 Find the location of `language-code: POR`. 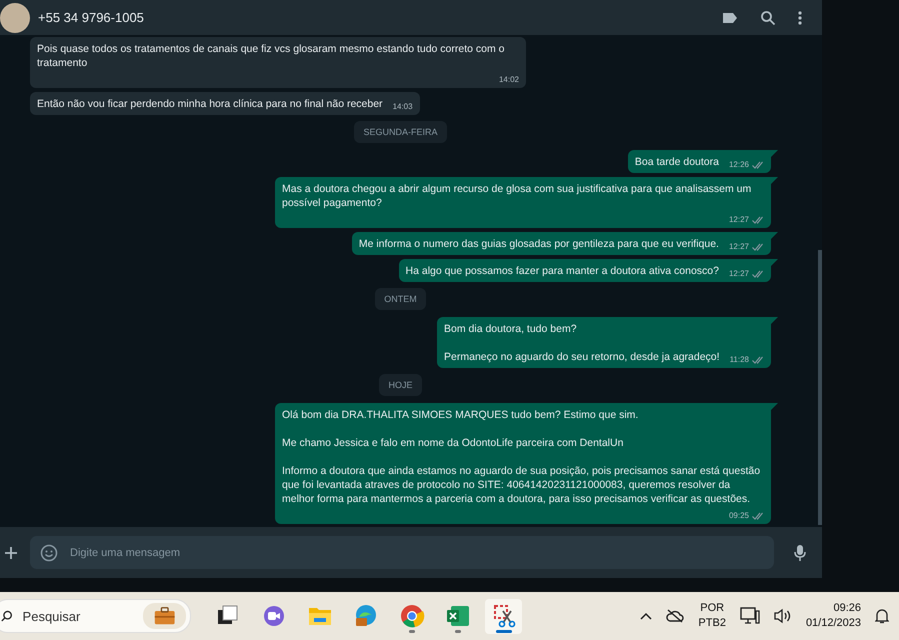

language-code: POR is located at coordinates (712, 608).